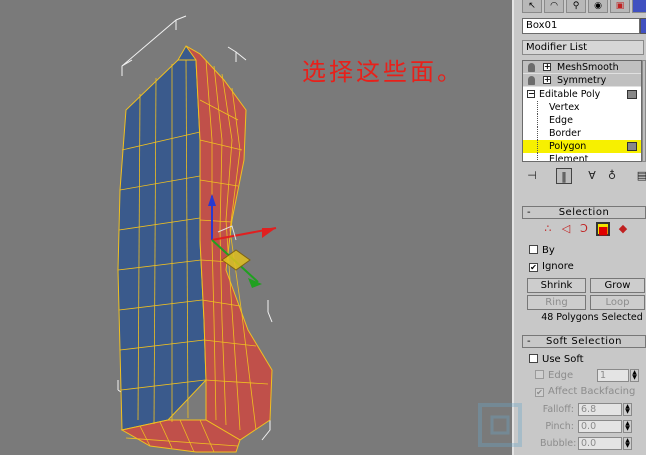  I want to click on vertex-mode-icon: ∴, so click(548, 229).